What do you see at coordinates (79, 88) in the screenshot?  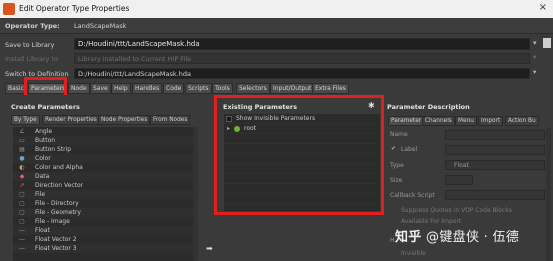 I see `tab-node: Node` at bounding box center [79, 88].